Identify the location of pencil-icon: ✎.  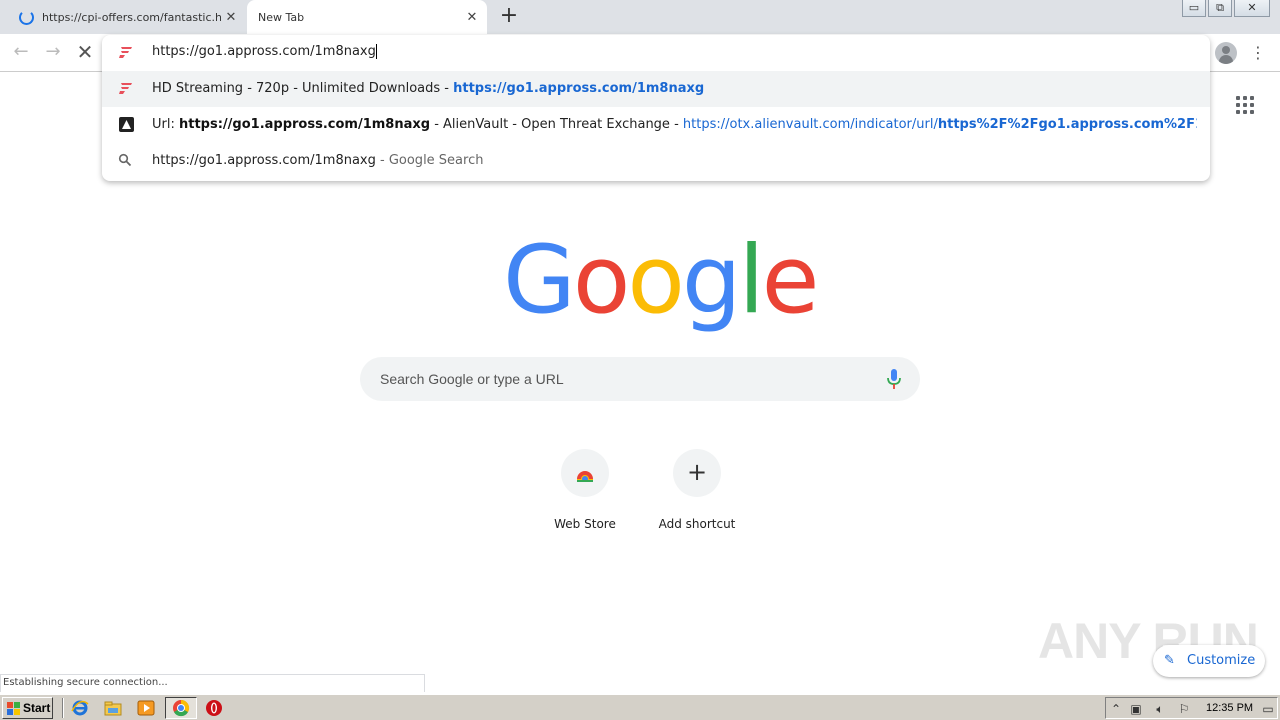
(1169, 660).